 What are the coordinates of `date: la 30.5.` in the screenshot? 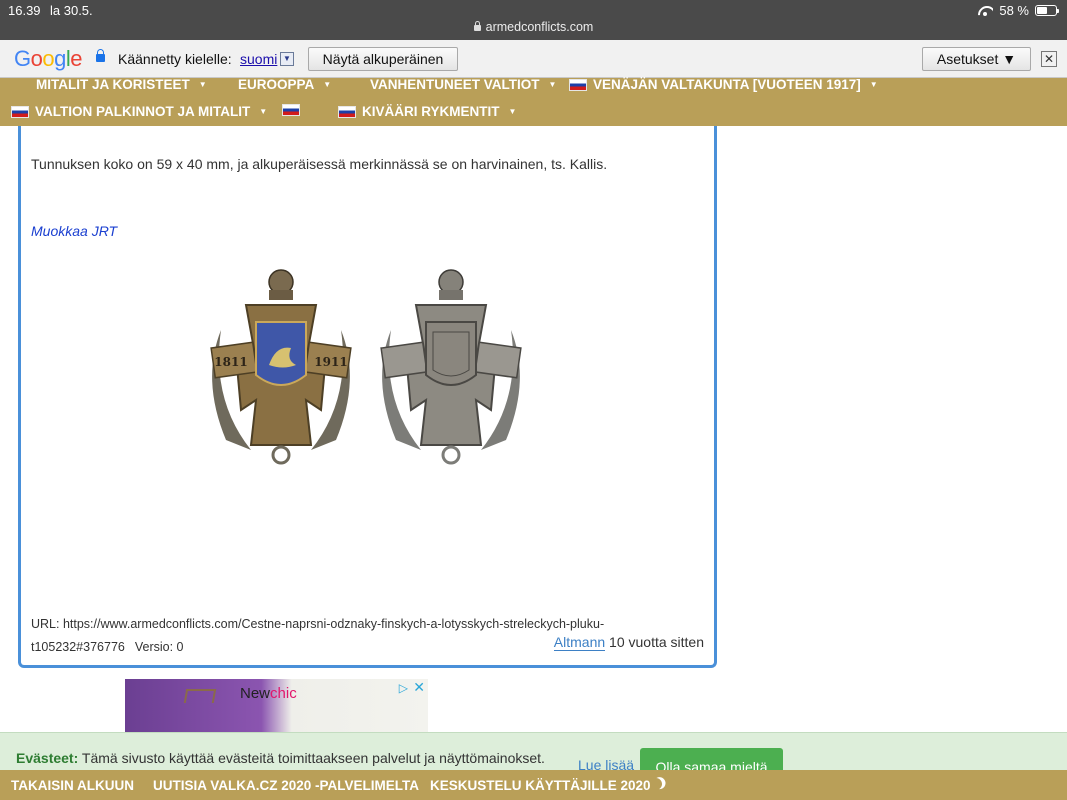 It's located at (71, 10).